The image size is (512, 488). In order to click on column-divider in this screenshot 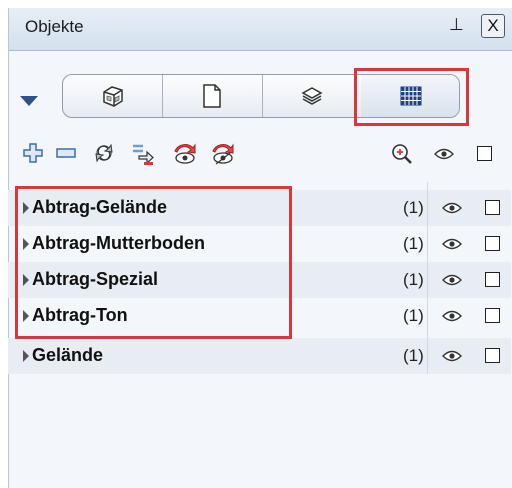, I will do `click(427, 278)`.